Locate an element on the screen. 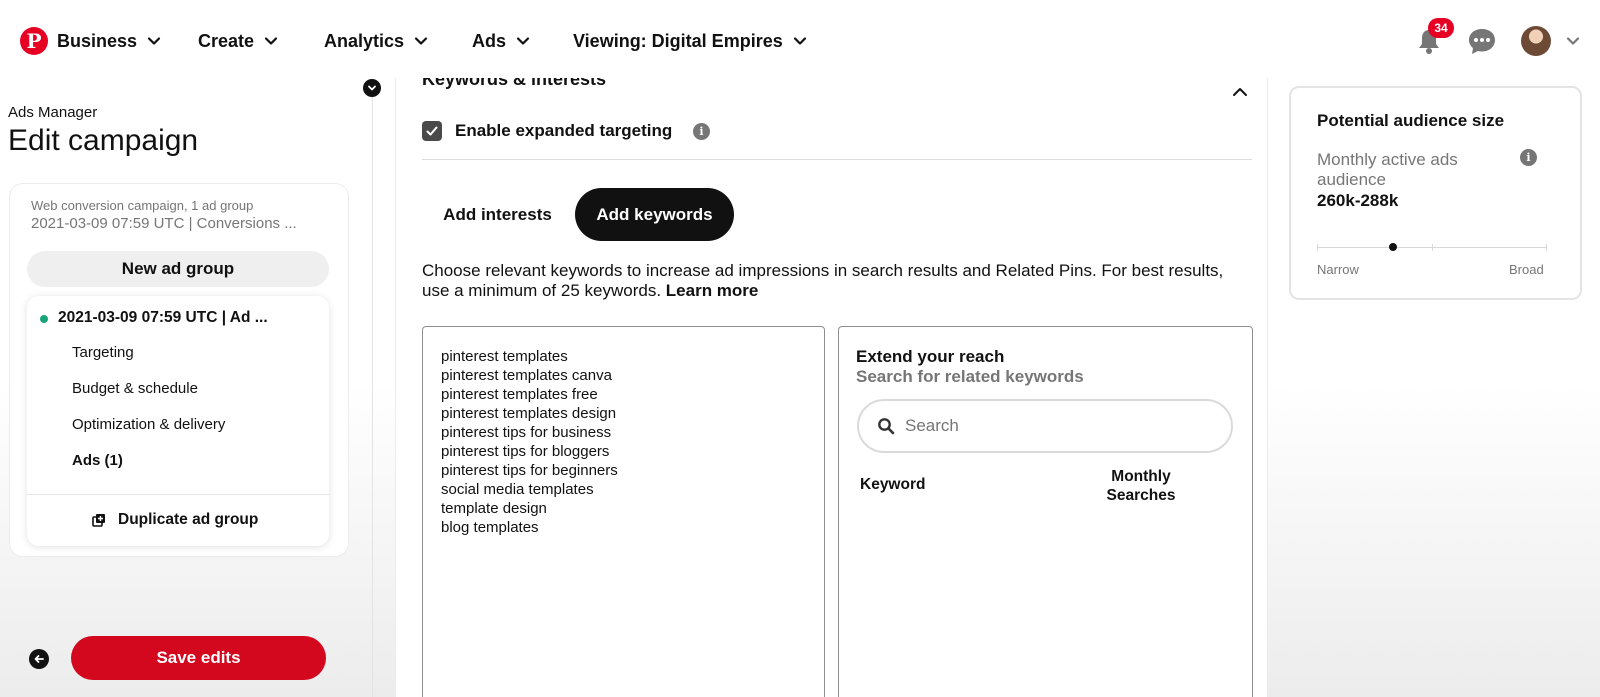 This screenshot has width=1600, height=697. section-title: Keywords & interests is located at coordinates (514, 85).